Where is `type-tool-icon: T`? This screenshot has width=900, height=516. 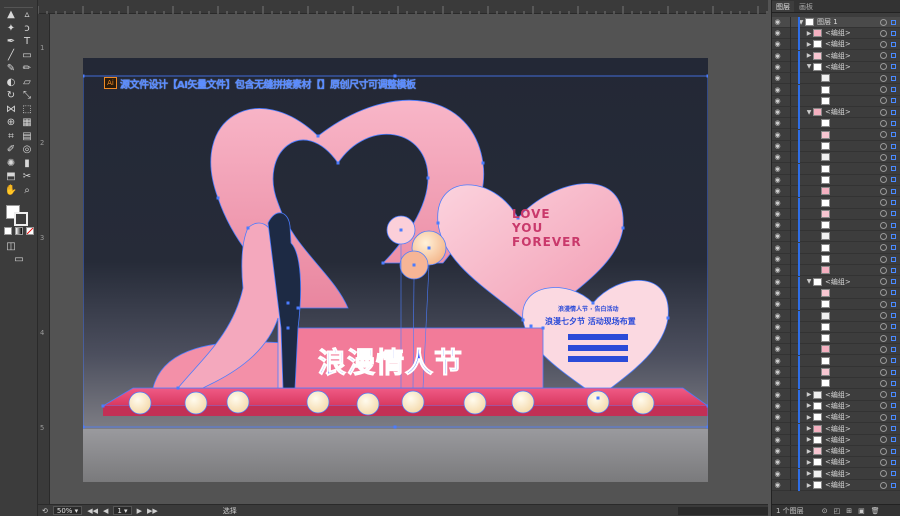
type-tool-icon: T is located at coordinates (27, 42).